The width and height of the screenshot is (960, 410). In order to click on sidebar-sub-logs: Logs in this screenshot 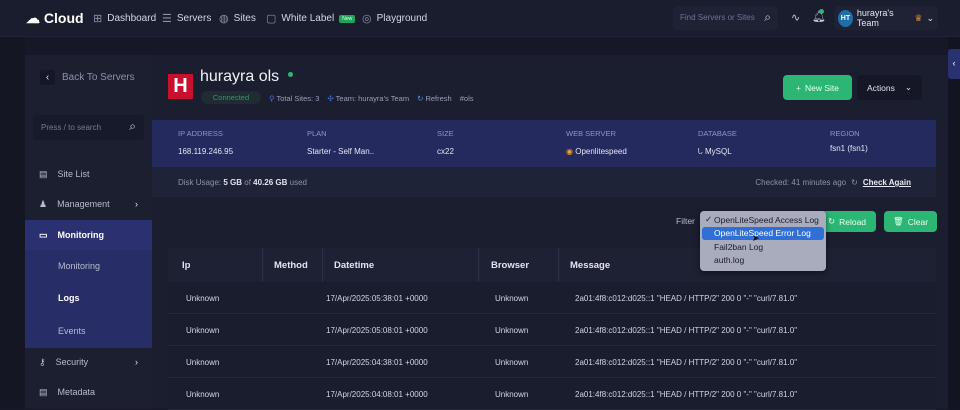, I will do `click(88, 298)`.